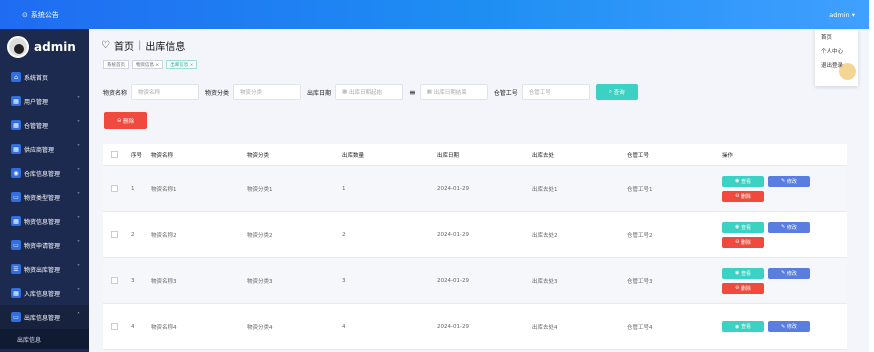  I want to click on tab-outbound: 出库信息 ×, so click(182, 64).